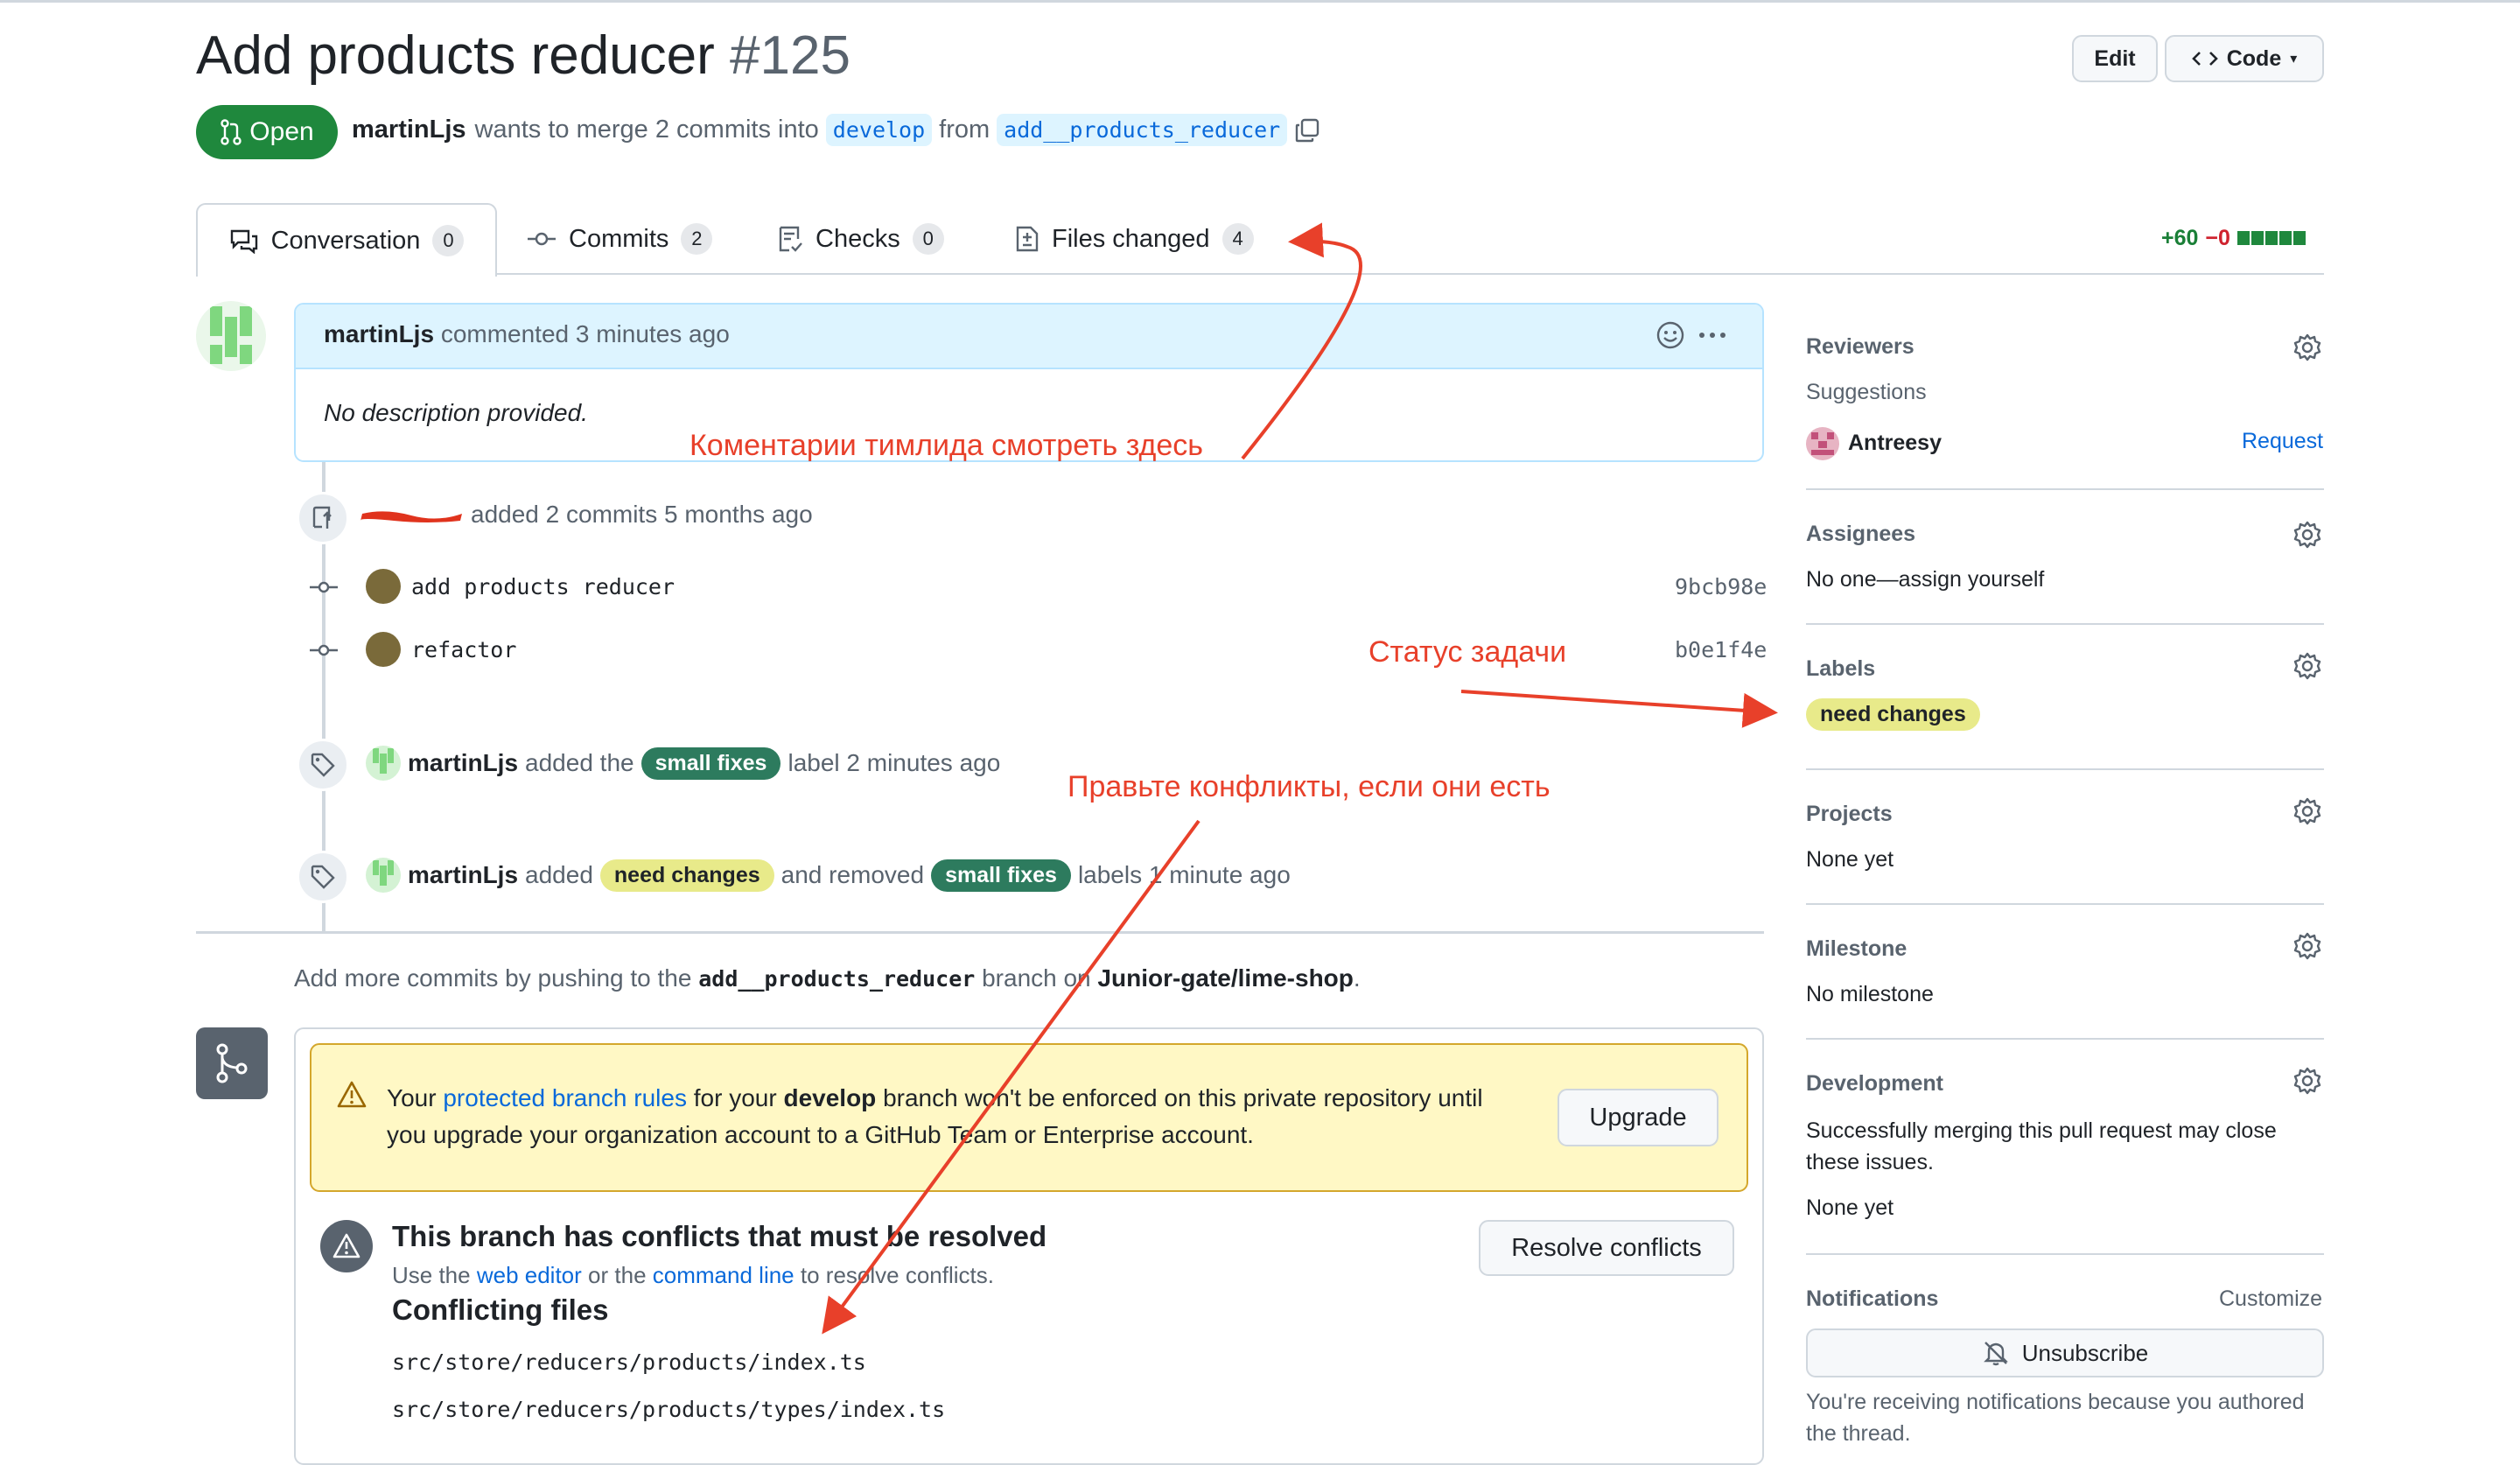 The width and height of the screenshot is (2520, 1465). Describe the element at coordinates (1860, 347) in the screenshot. I see `reviewers-title: Reviewers` at that location.